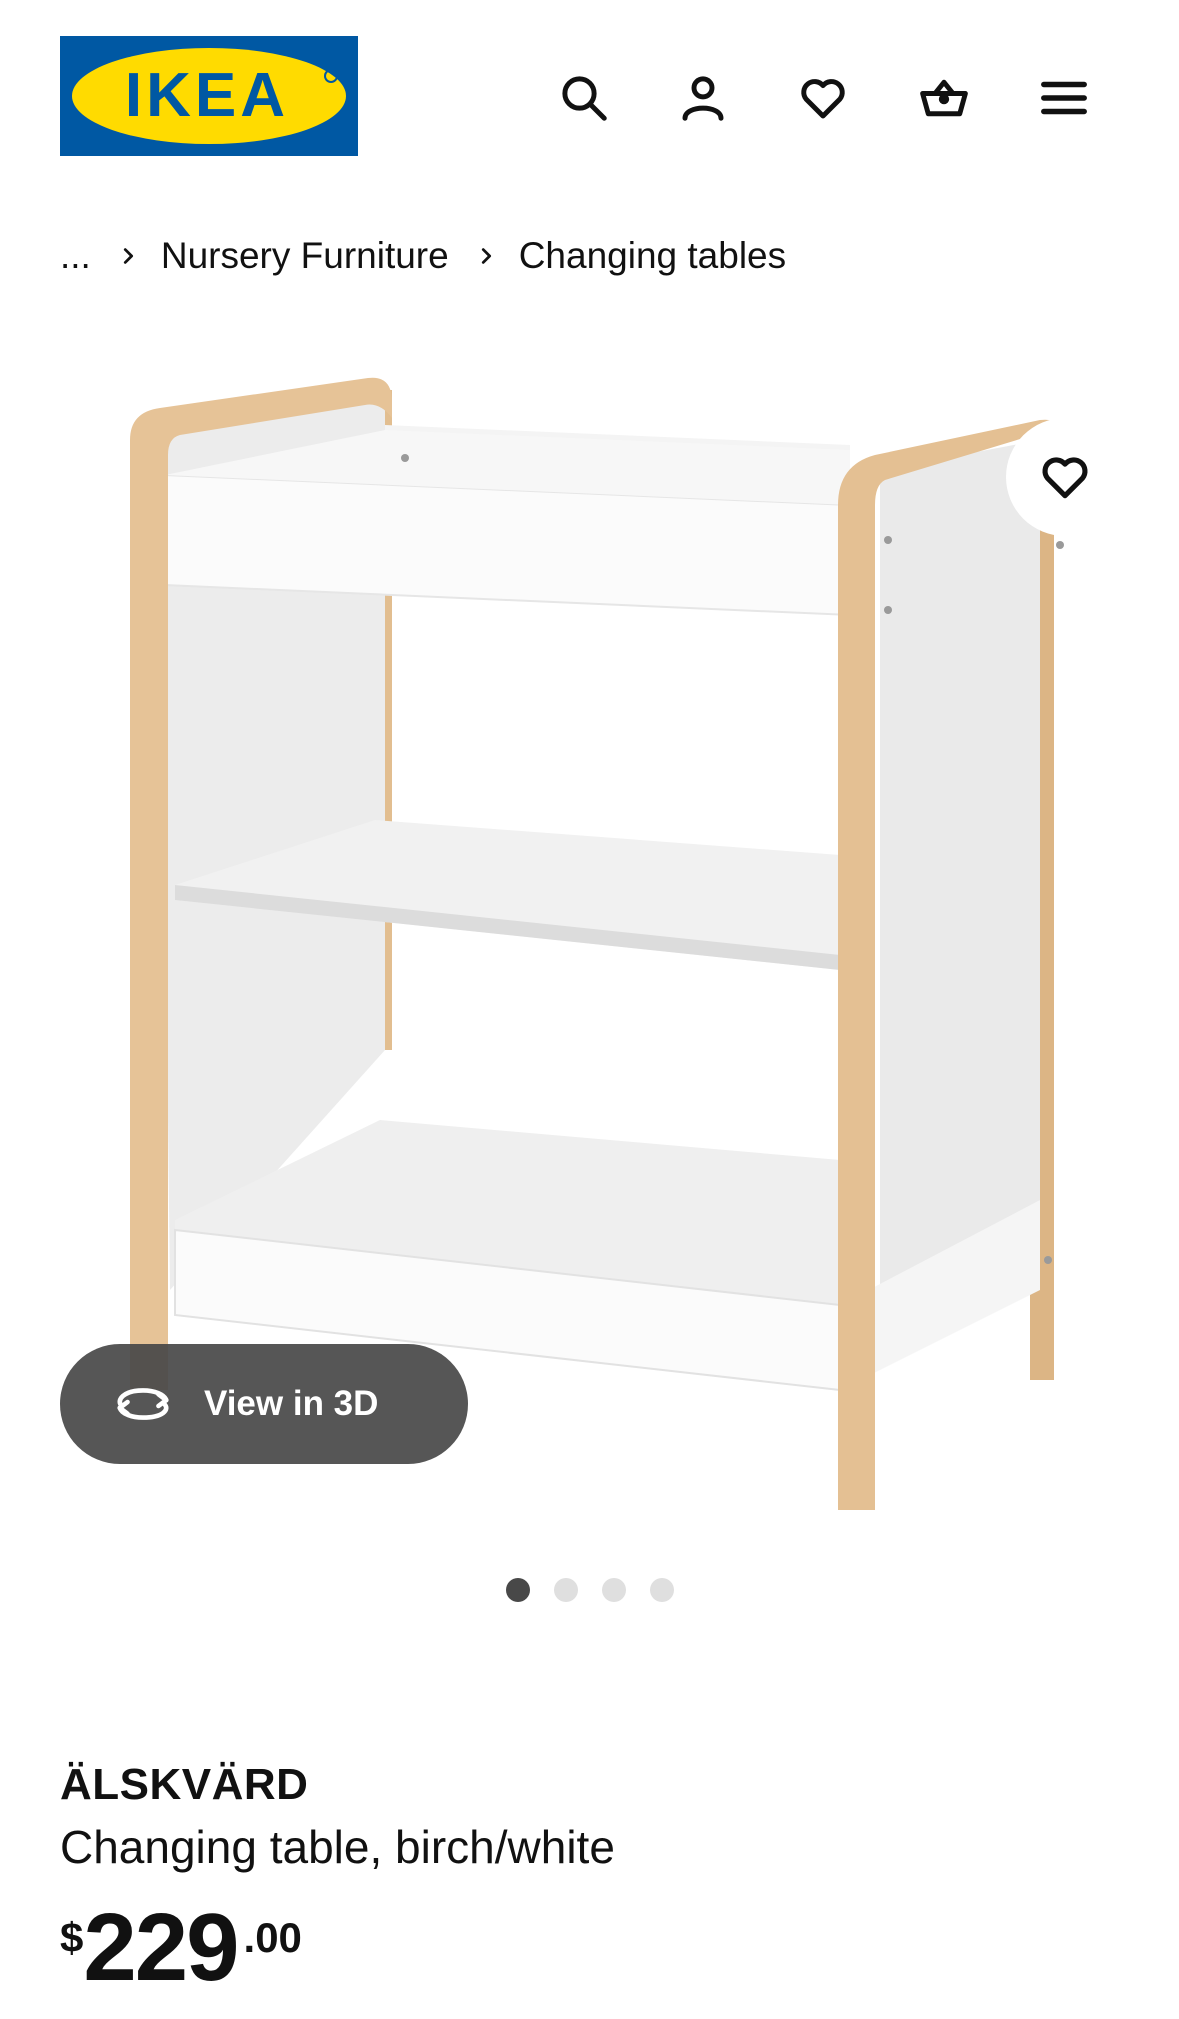 The height and width of the screenshot is (2019, 1179). Describe the element at coordinates (944, 98) in the screenshot. I see `basket-icon` at that location.